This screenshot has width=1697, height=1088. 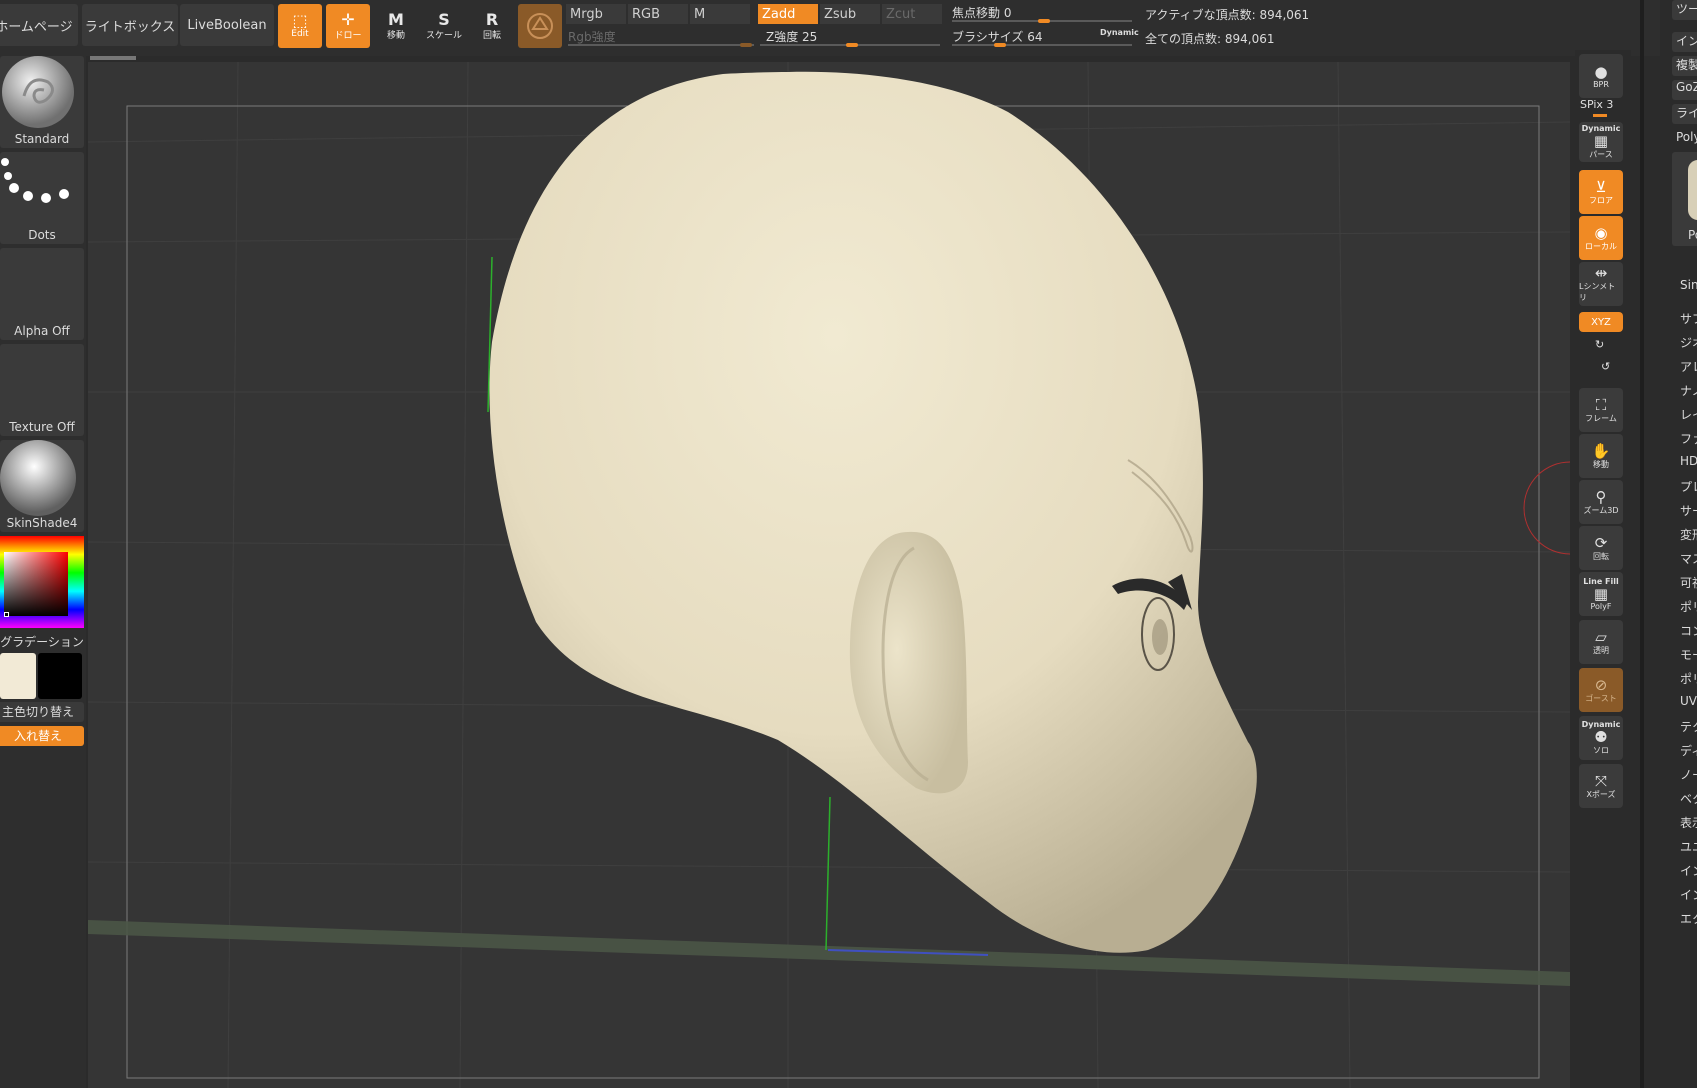 What do you see at coordinates (1601, 698) in the screenshot?
I see `ghost-label: ゴースト` at bounding box center [1601, 698].